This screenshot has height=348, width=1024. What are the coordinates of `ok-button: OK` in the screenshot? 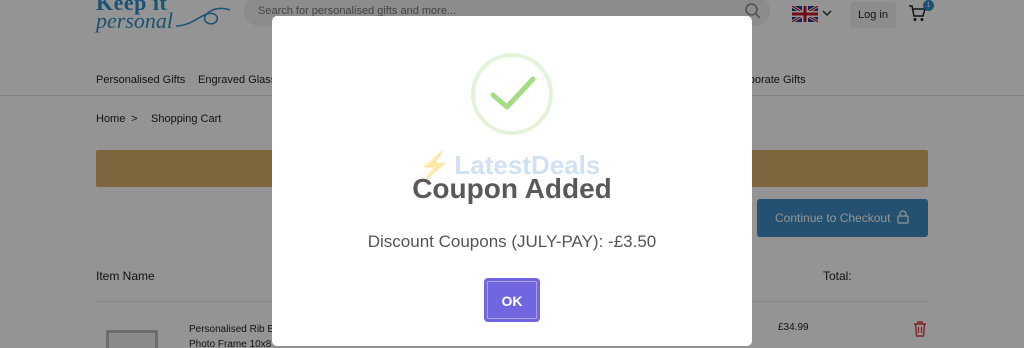 It's located at (512, 300).